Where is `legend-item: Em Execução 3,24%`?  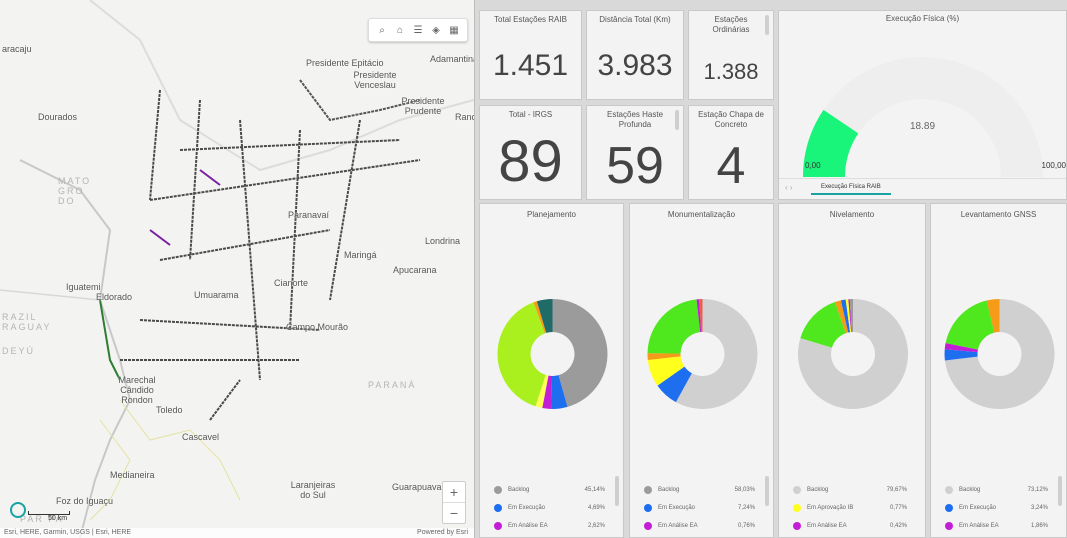 legend-item: Em Execução 3,24% is located at coordinates (996, 508).